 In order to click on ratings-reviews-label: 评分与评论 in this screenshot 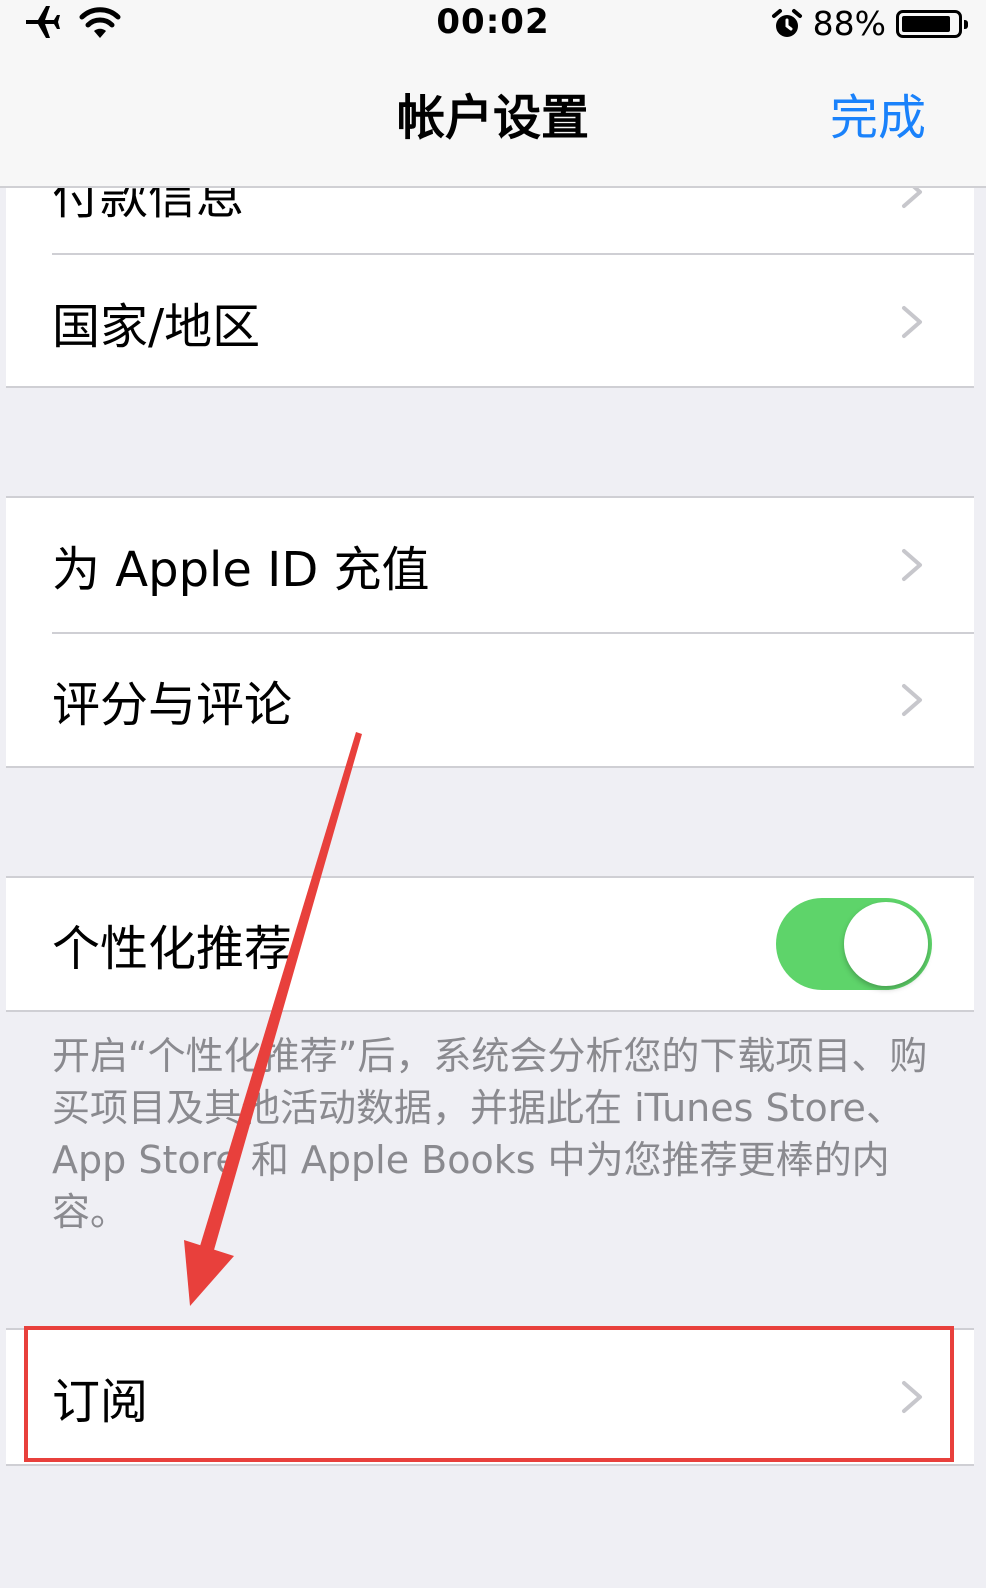, I will do `click(172, 705)`.